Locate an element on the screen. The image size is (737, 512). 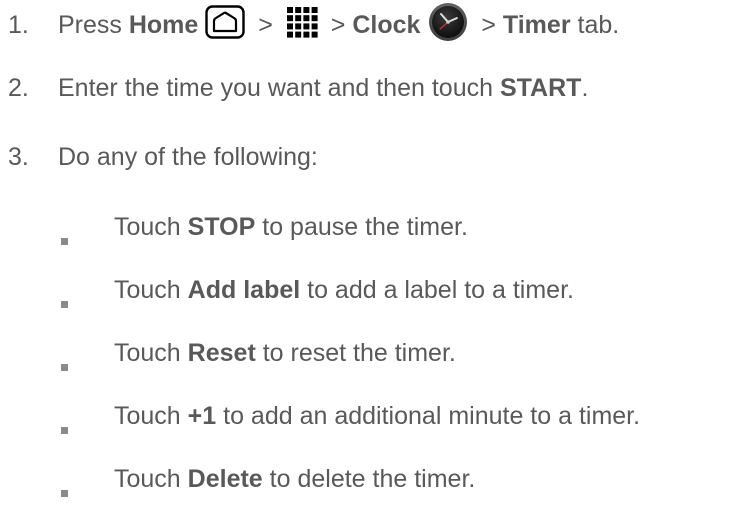
step-text-press: Press is located at coordinates (93, 25).